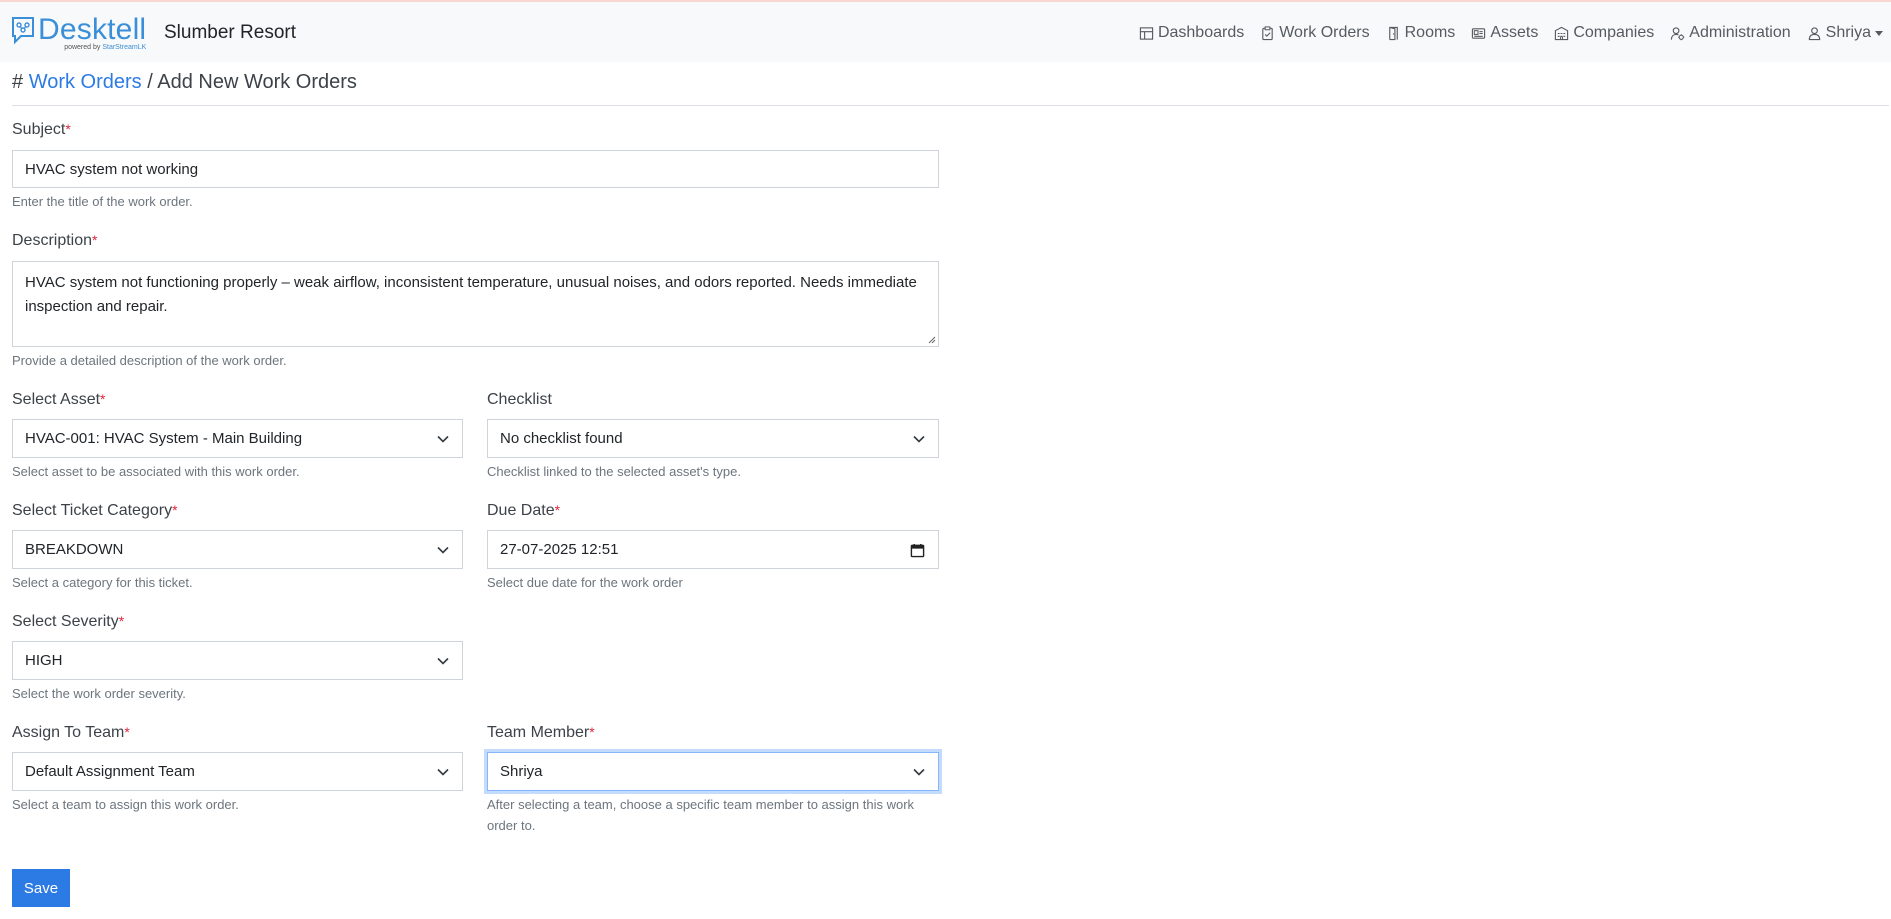 The height and width of the screenshot is (919, 1891). What do you see at coordinates (237, 660) in the screenshot?
I see `severity-select: HIGH` at bounding box center [237, 660].